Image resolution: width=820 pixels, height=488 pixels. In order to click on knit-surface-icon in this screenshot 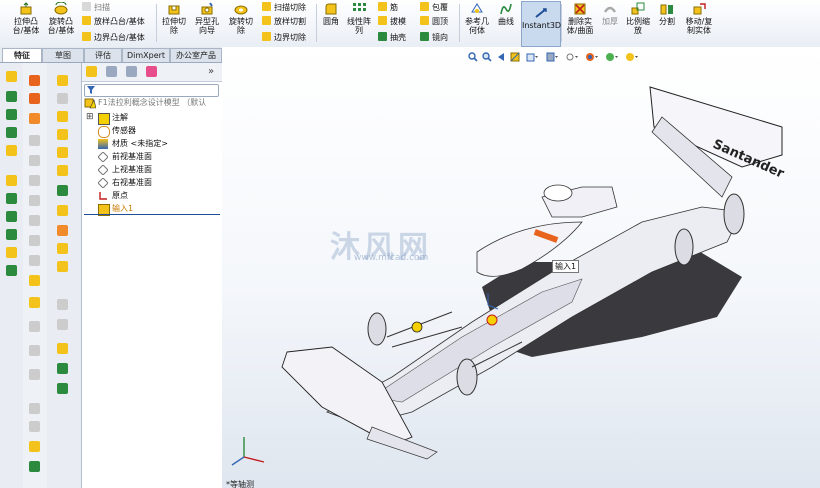, I will do `click(62, 248)`.